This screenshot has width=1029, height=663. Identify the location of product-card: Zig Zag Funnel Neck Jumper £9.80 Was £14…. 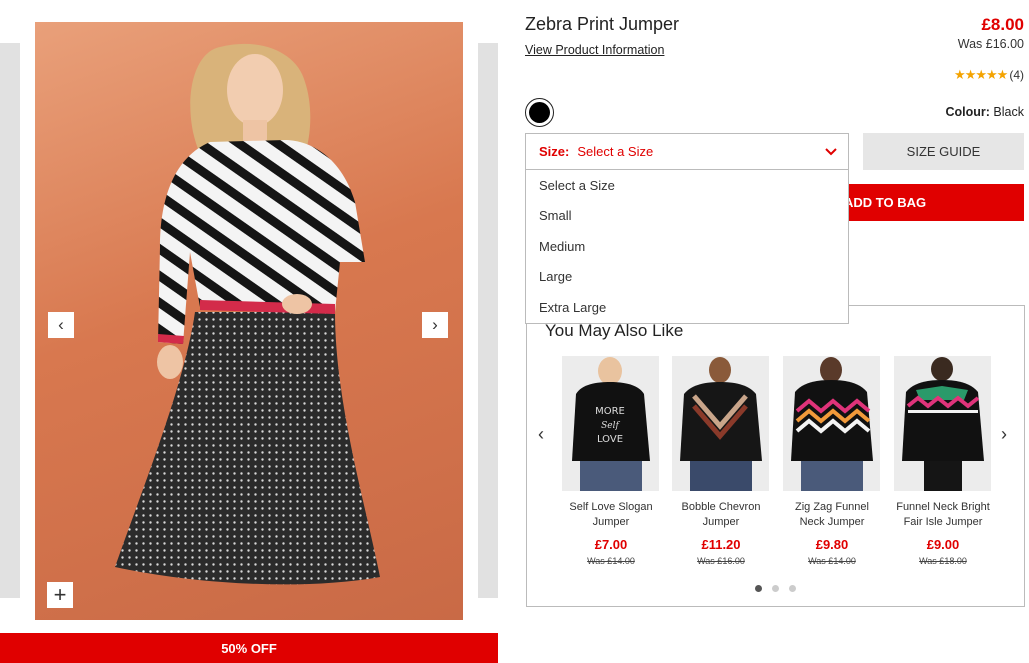
(832, 461).